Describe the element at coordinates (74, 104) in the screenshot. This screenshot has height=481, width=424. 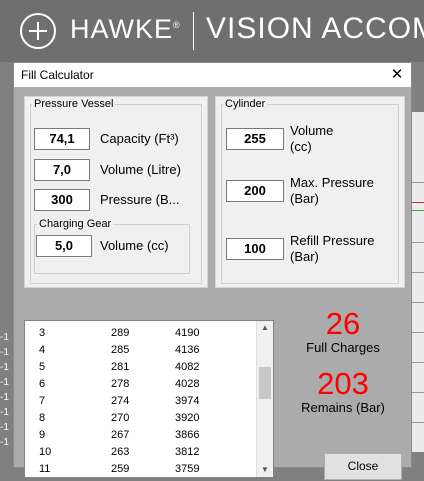
I see `pressure-vessel-label: Pressure Vessel` at that location.